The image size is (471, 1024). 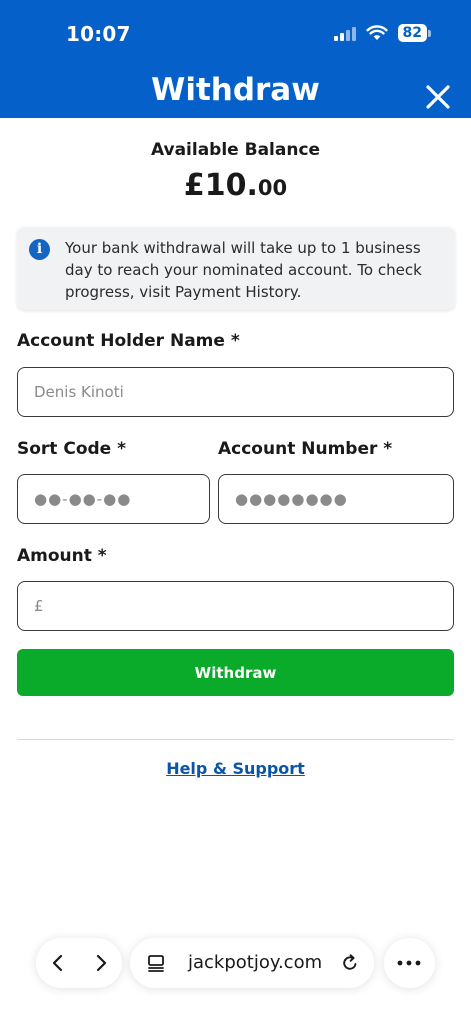 What do you see at coordinates (255, 962) in the screenshot?
I see `url-text: jackpotjoy.com` at bounding box center [255, 962].